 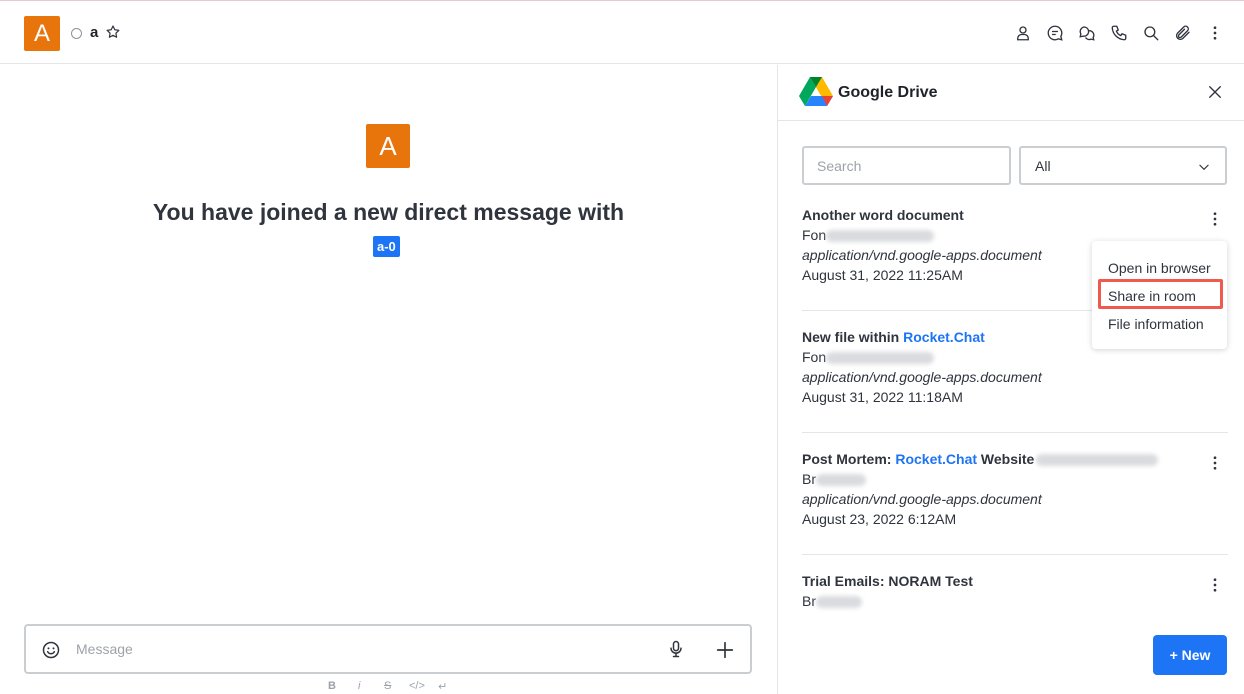 What do you see at coordinates (816, 92) in the screenshot?
I see `google-drive-icon` at bounding box center [816, 92].